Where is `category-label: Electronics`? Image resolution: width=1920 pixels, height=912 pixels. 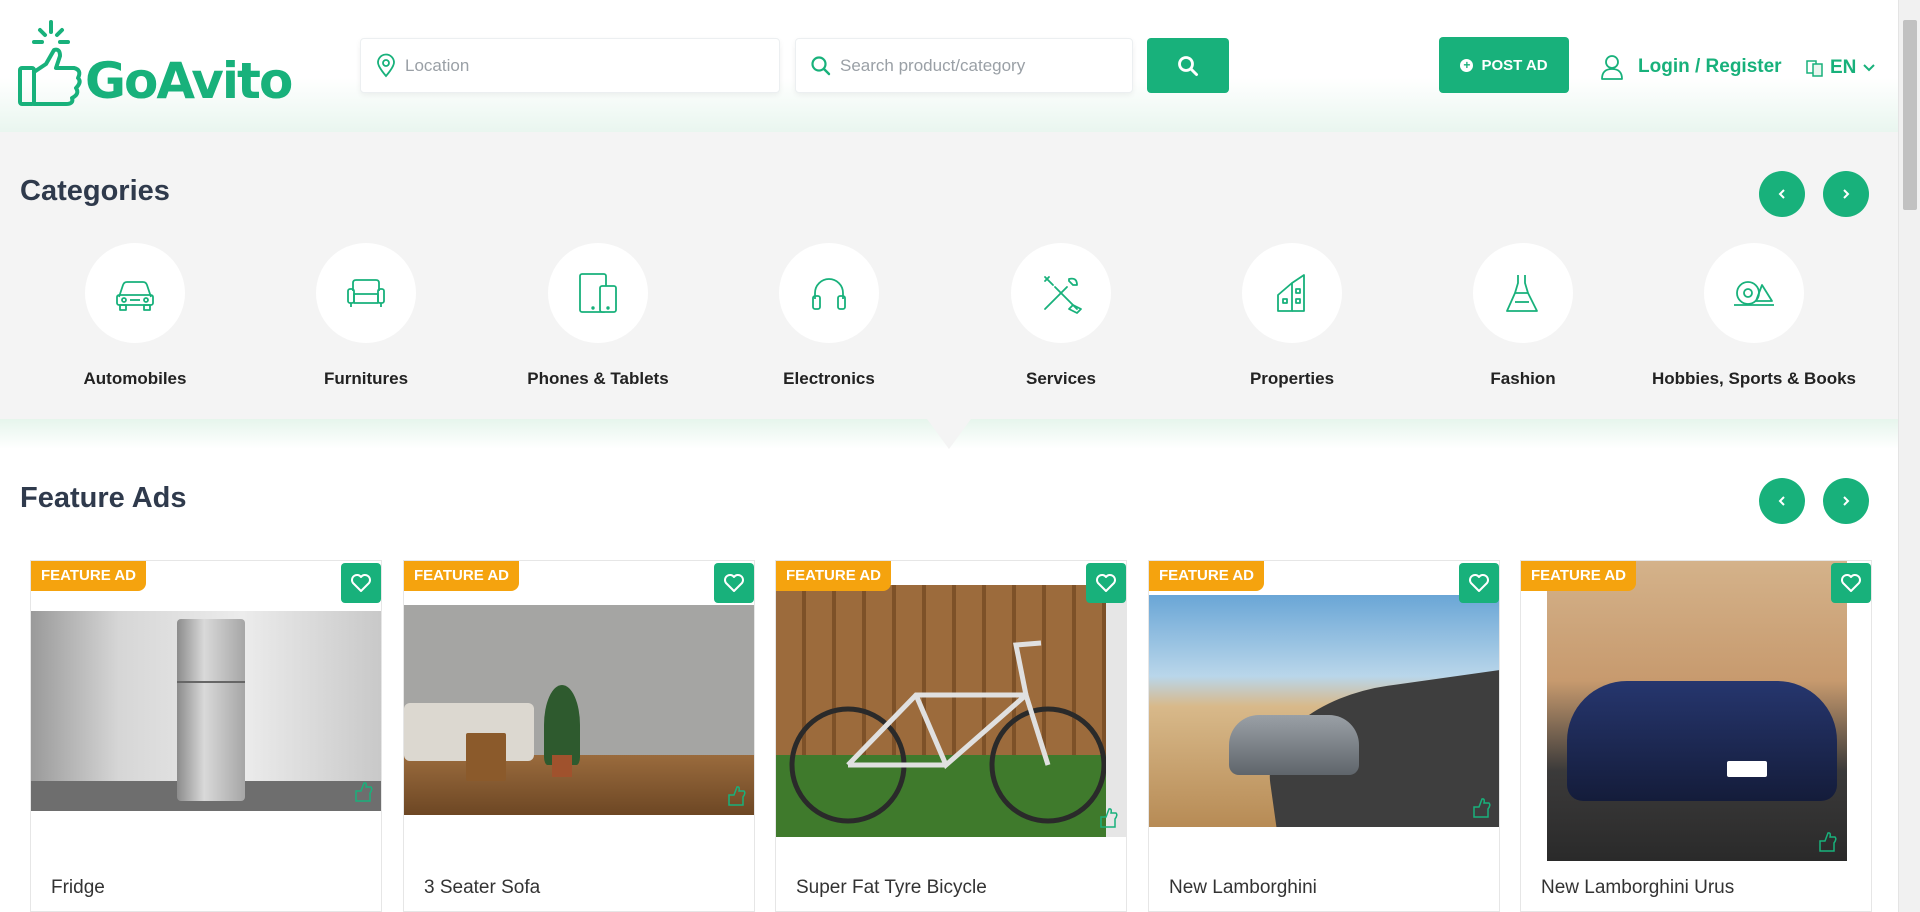
category-label: Electronics is located at coordinates (829, 378).